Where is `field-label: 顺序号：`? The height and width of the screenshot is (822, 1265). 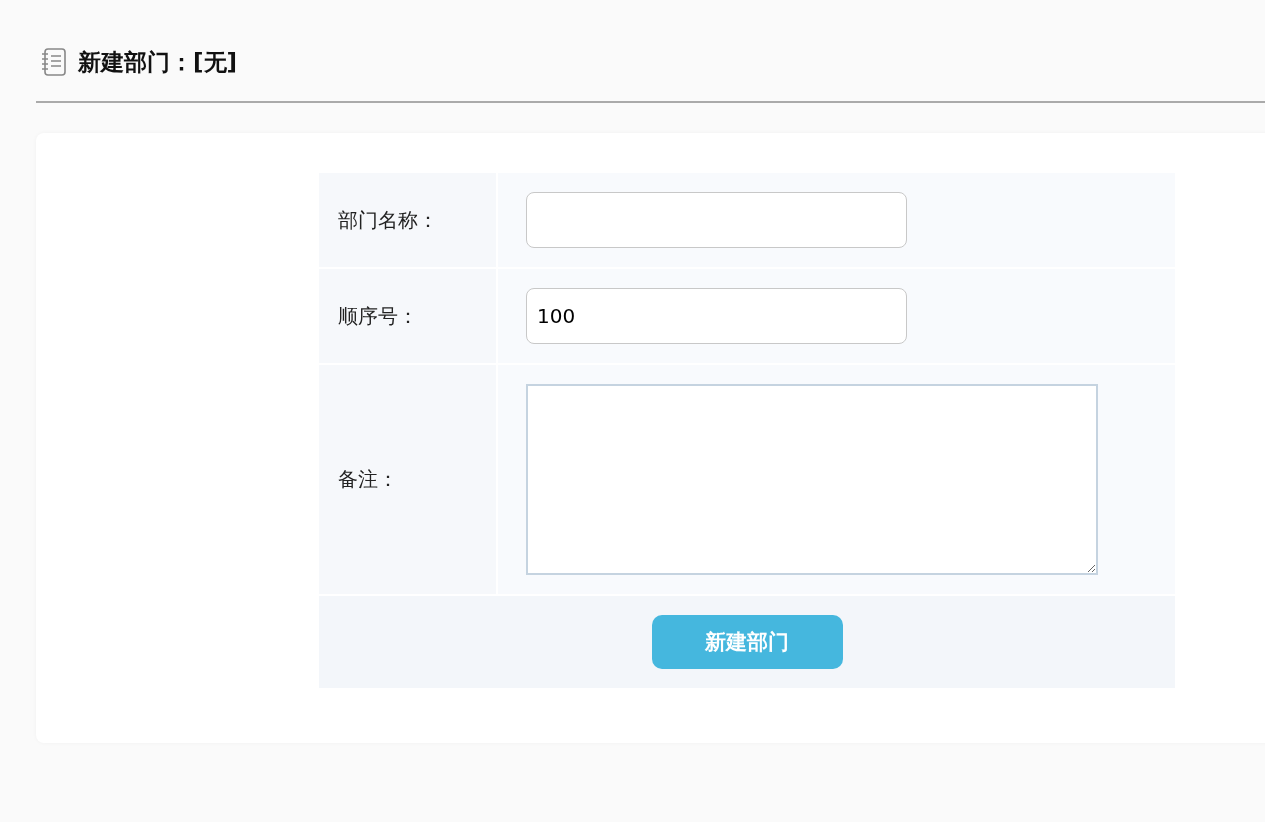 field-label: 顺序号： is located at coordinates (378, 316).